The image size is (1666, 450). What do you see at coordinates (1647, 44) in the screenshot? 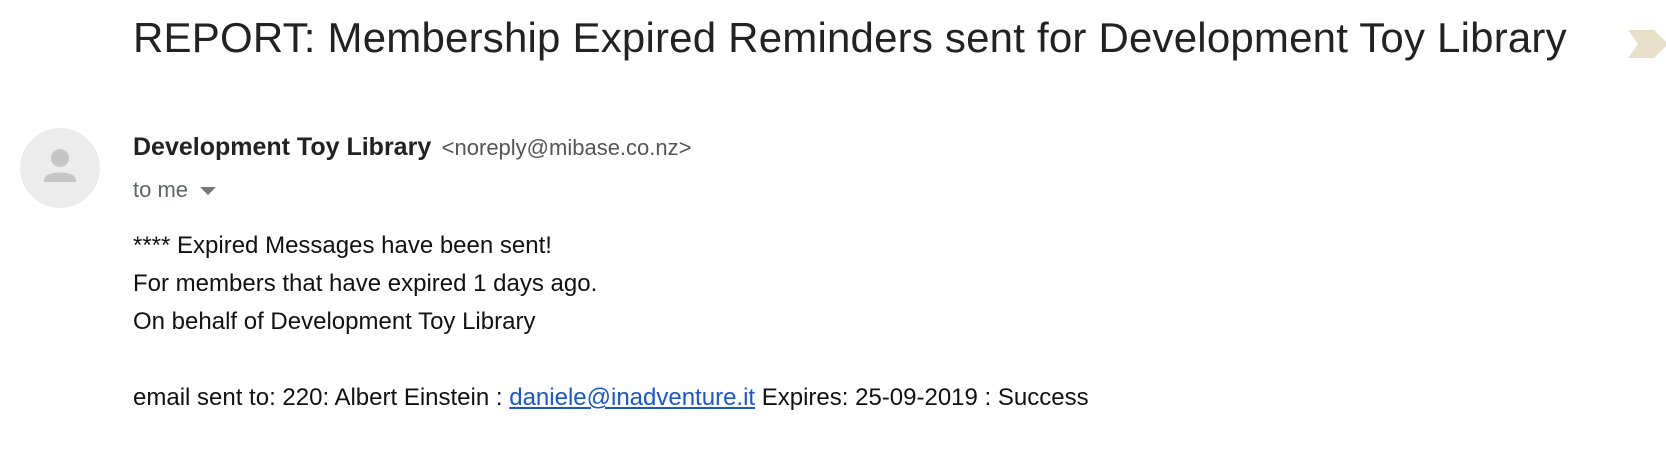
I see `importance-marker-icon` at bounding box center [1647, 44].